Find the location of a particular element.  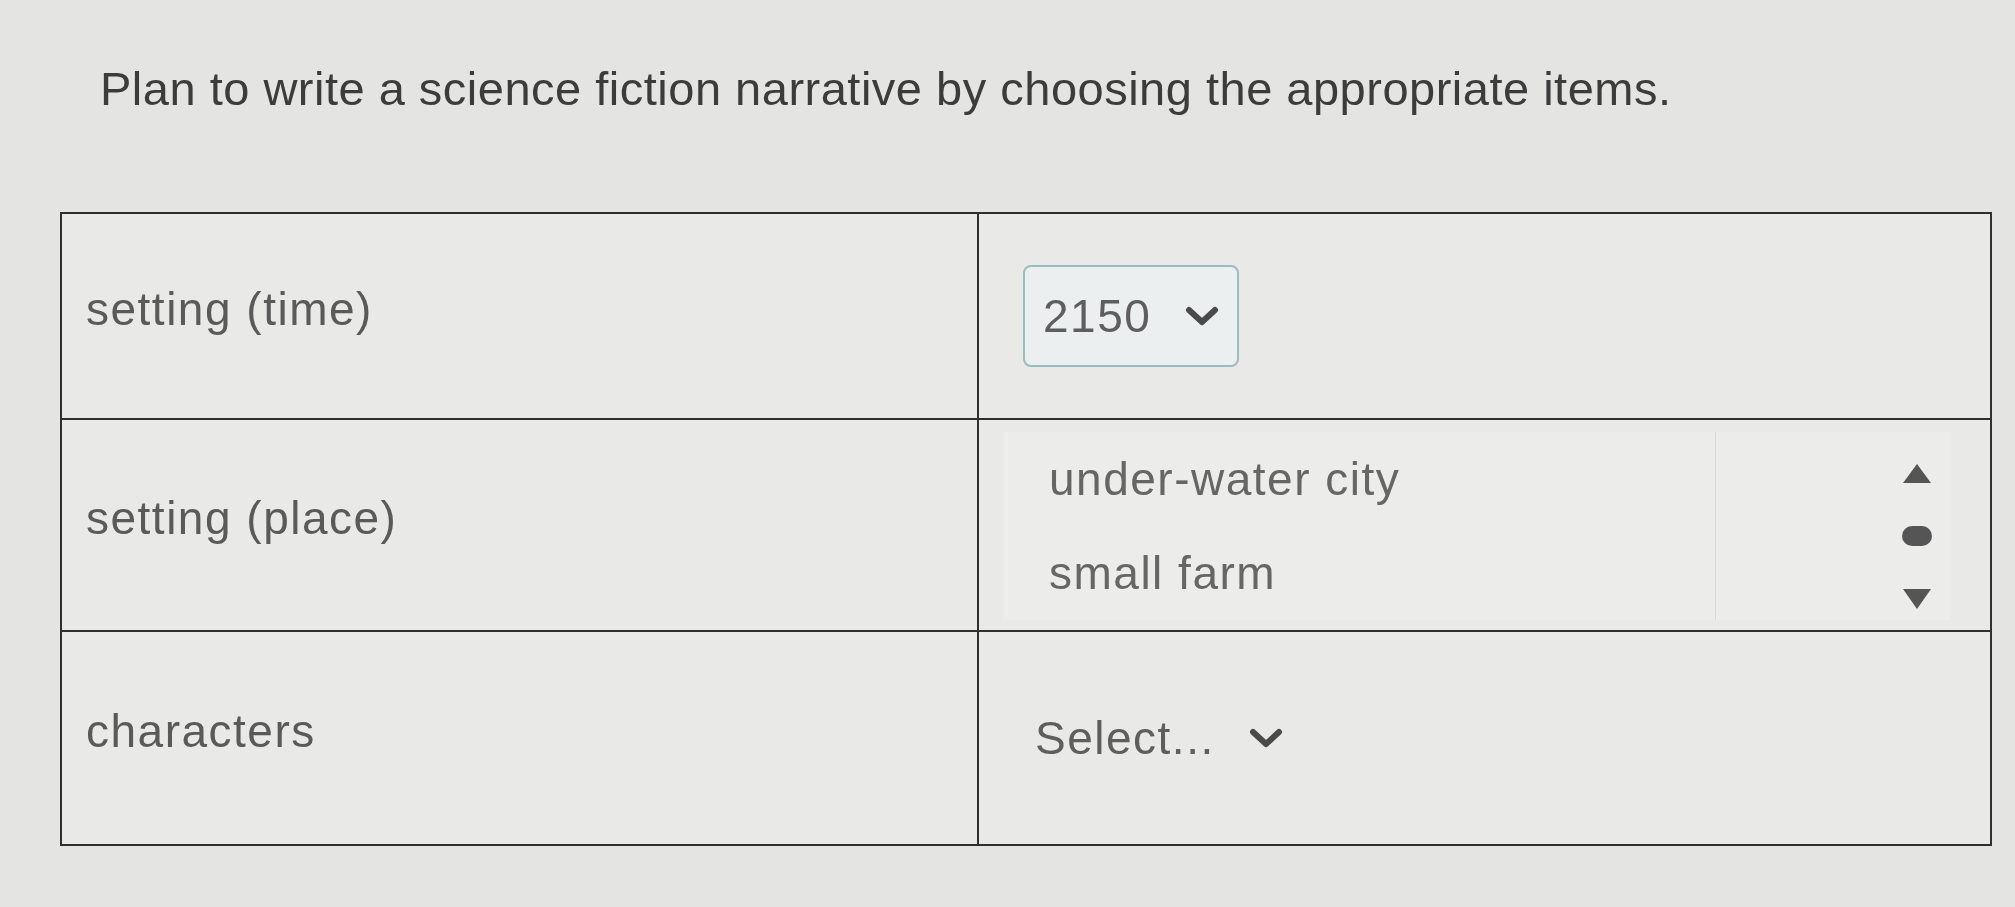

instruction-text: Plan to write a science fiction narrative by choosing the appropriate items. is located at coordinates (886, 89).